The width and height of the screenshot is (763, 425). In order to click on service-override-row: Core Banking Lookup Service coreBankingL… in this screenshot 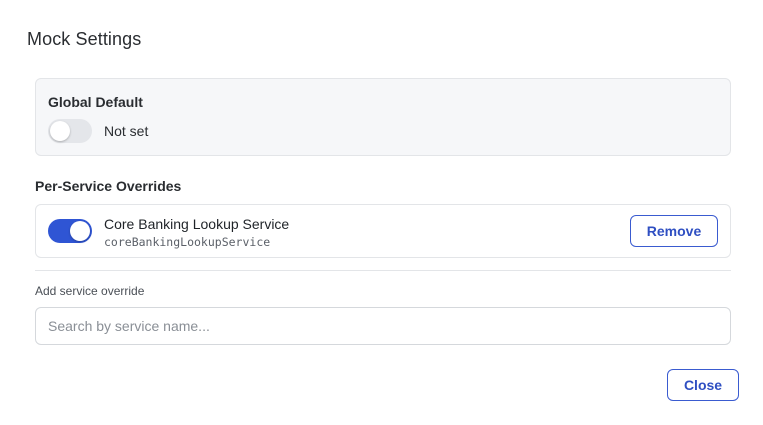, I will do `click(383, 231)`.